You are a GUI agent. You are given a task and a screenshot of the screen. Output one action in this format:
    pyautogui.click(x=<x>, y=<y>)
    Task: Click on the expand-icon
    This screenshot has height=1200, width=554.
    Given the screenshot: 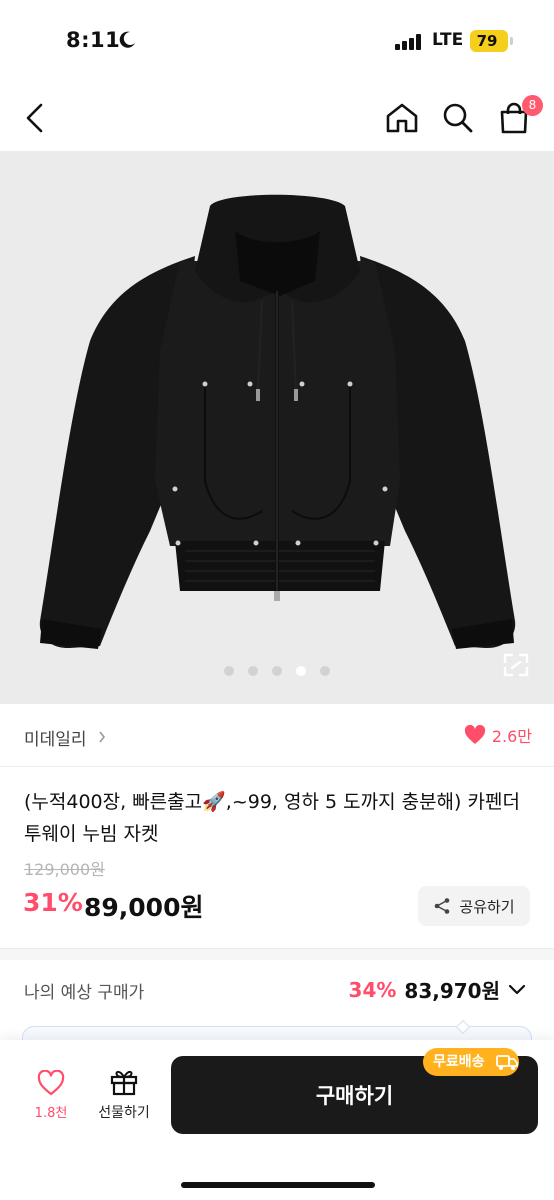 What is the action you would take?
    pyautogui.click(x=516, y=665)
    